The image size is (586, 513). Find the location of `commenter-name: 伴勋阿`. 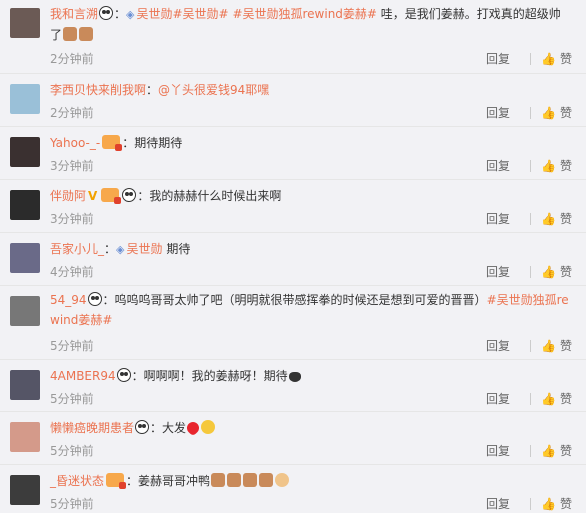

commenter-name: 伴勋阿 is located at coordinates (68, 196).